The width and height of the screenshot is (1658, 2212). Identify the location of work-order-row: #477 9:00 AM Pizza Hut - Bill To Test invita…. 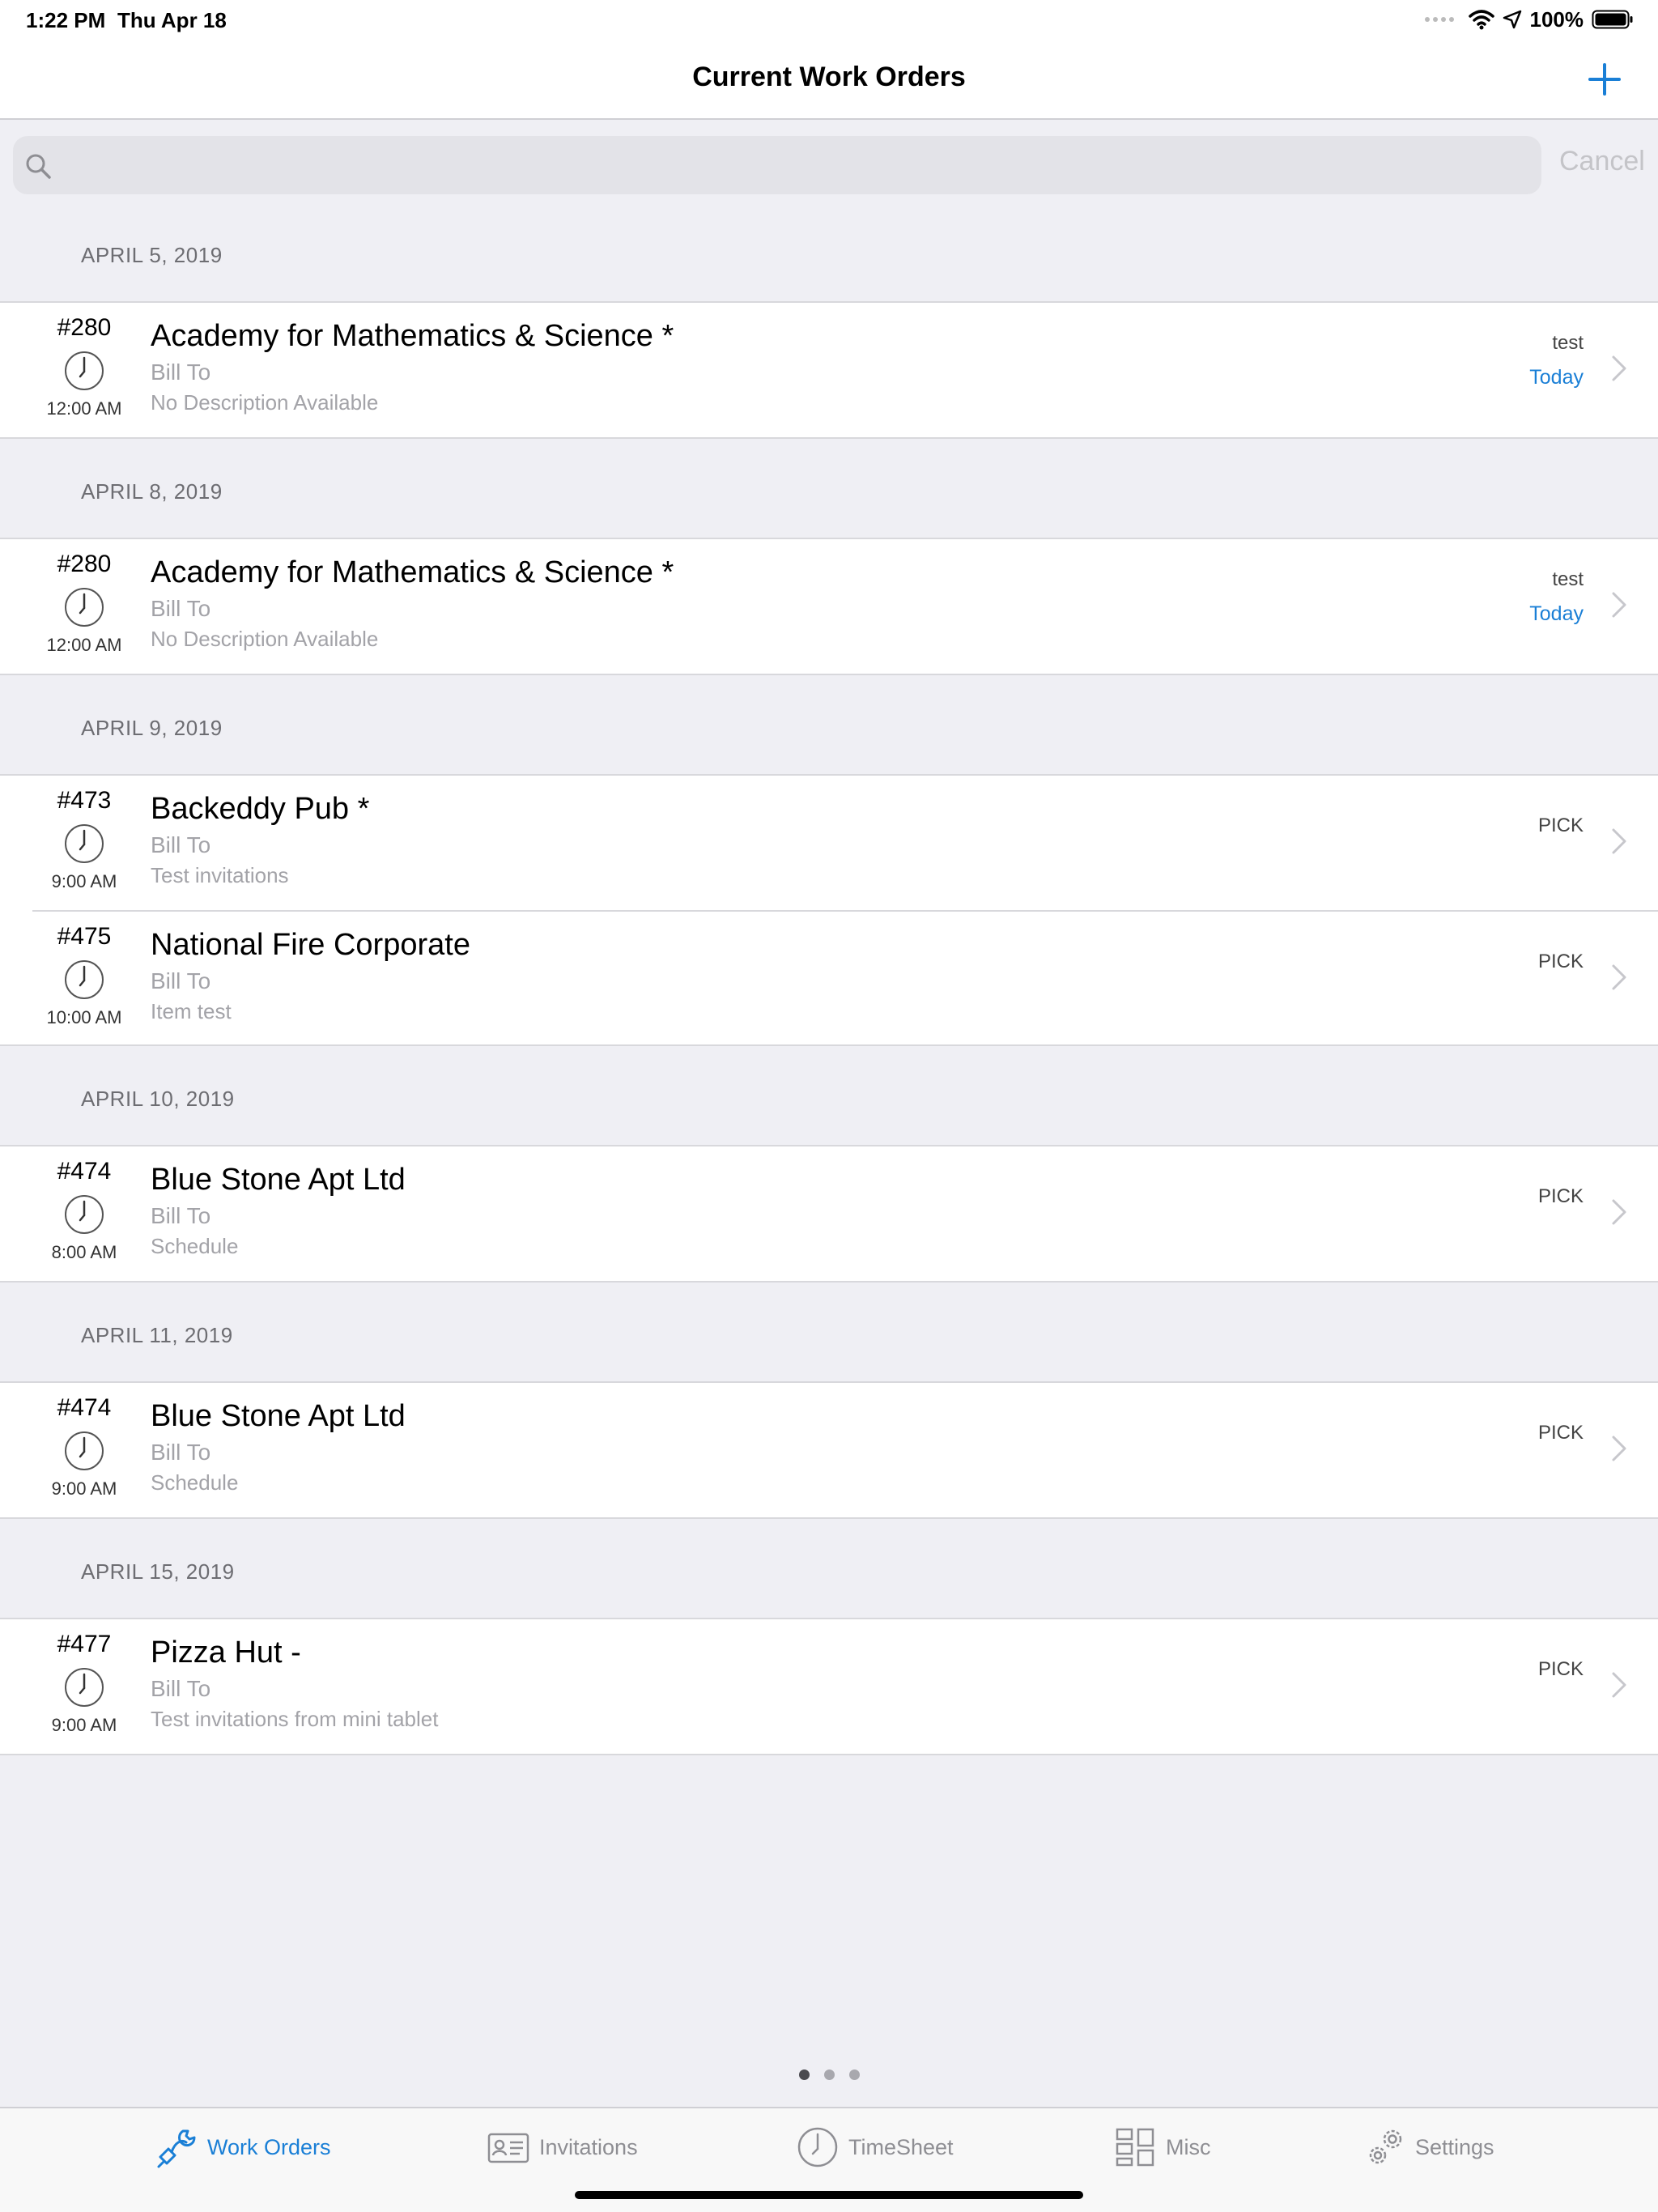
(829, 1687).